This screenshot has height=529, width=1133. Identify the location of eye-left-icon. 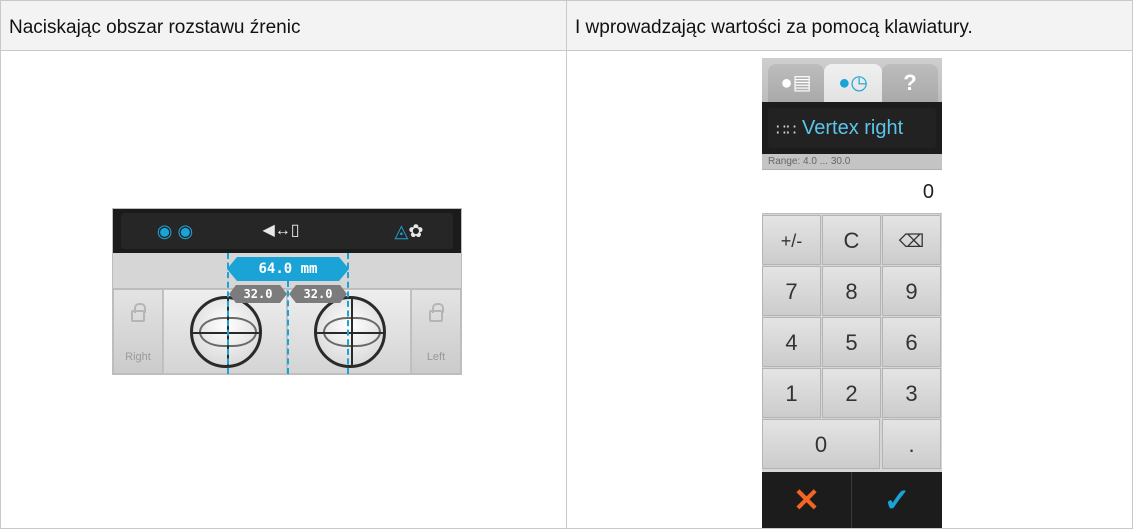
(350, 332).